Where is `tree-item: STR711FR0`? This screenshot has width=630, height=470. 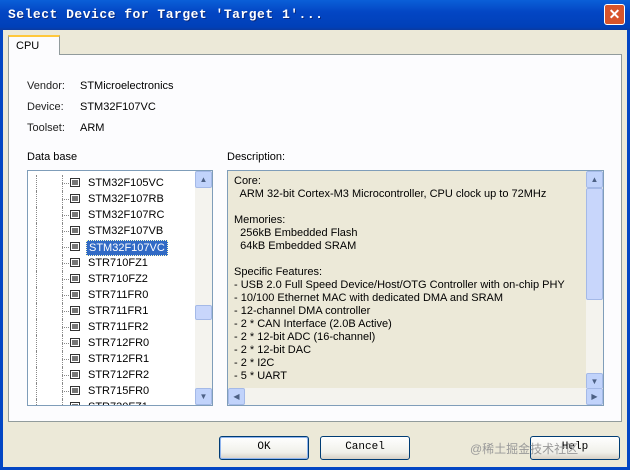 tree-item: STR711FR0 is located at coordinates (113, 295).